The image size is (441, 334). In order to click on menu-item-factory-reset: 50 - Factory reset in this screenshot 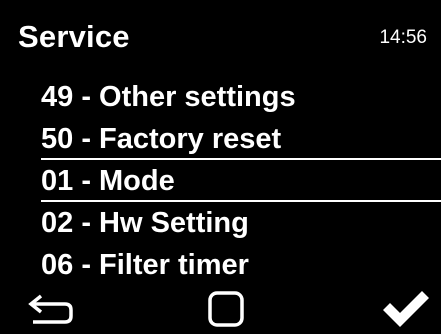, I will do `click(220, 139)`.